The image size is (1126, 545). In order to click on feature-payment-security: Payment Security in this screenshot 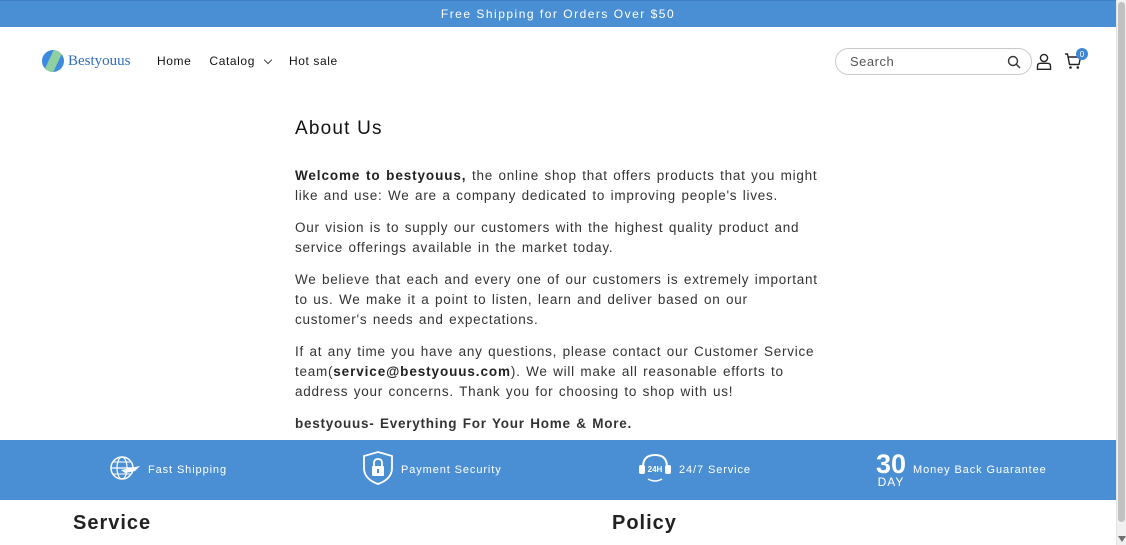, I will do `click(432, 470)`.